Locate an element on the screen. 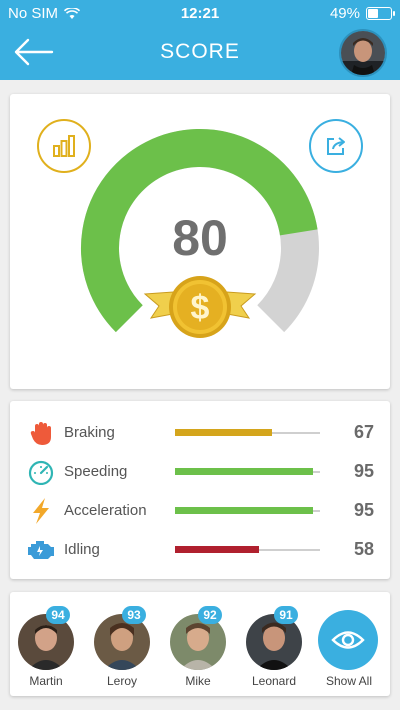 Image resolution: width=400 pixels, height=710 pixels. friend-name: Leonard is located at coordinates (274, 681).